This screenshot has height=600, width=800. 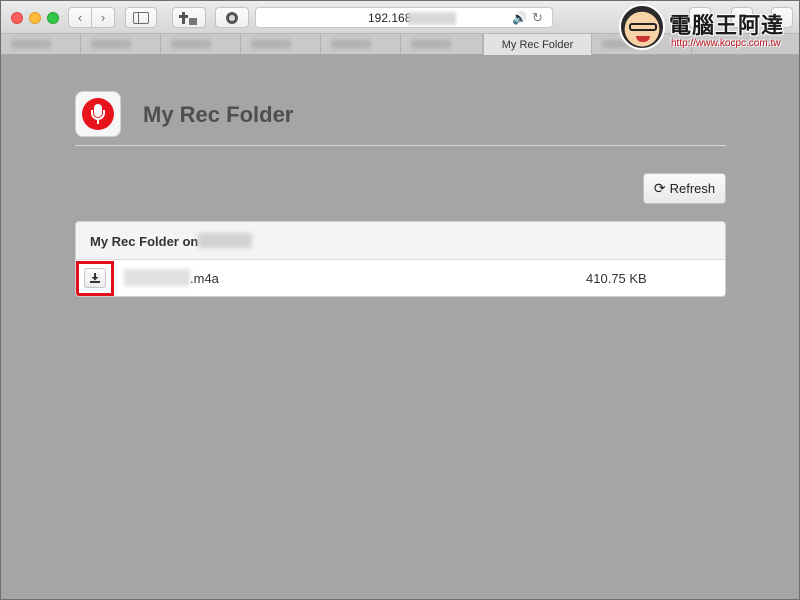 What do you see at coordinates (642, 27) in the screenshot?
I see `mascot-face-icon` at bounding box center [642, 27].